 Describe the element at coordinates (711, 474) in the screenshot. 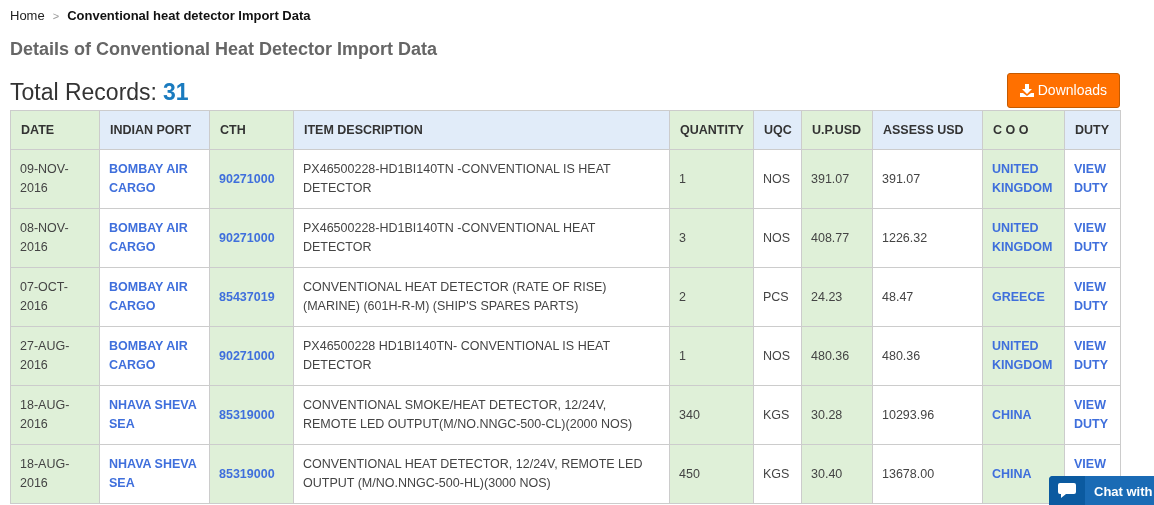

I see `table-cell: 450` at that location.